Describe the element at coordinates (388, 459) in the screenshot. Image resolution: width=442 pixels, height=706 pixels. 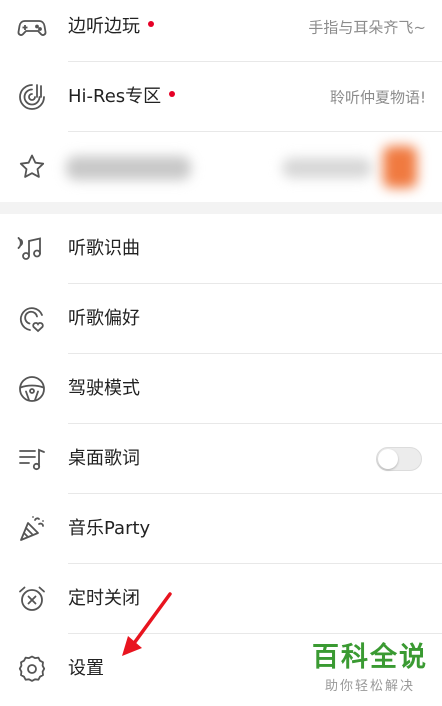
I see `toggle-knob` at that location.